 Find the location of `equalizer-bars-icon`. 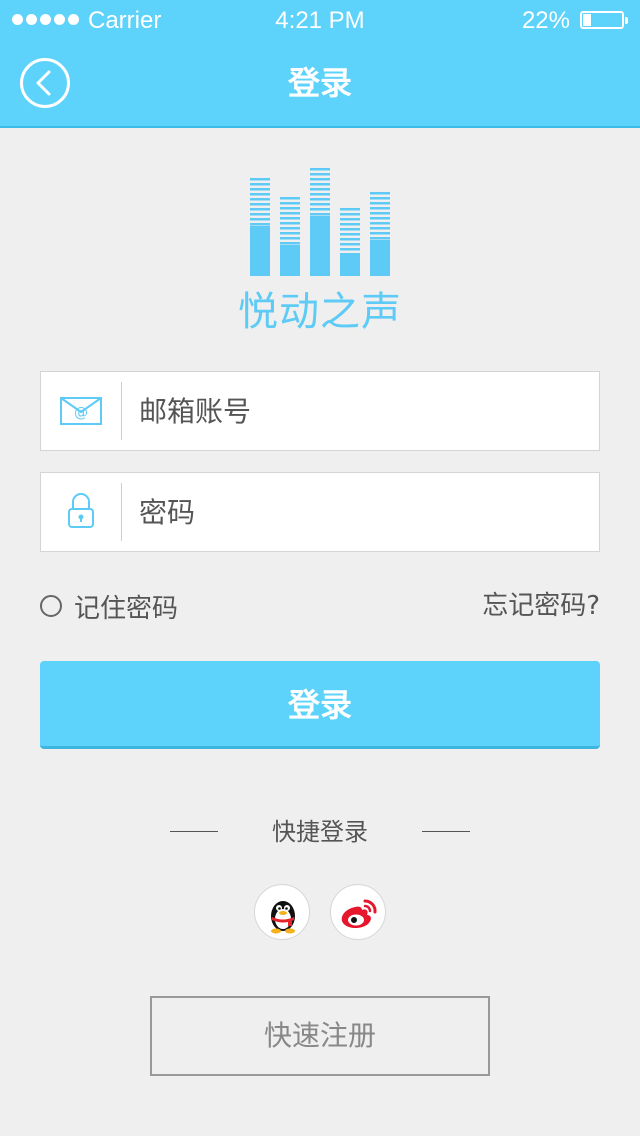

equalizer-bars-icon is located at coordinates (320, 222).